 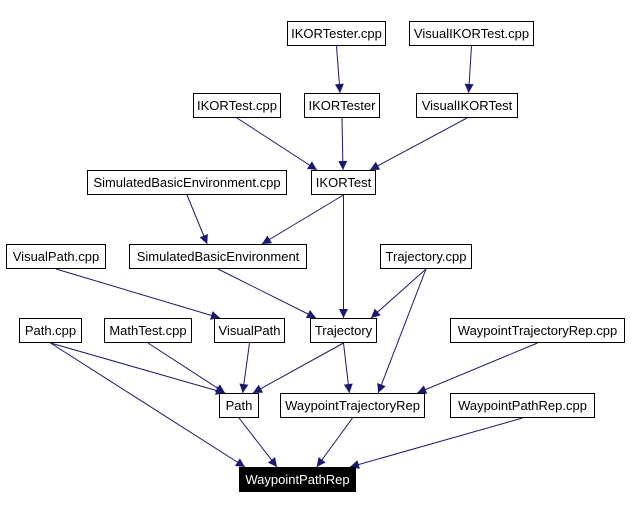 What do you see at coordinates (343, 182) in the screenshot?
I see `node-ikortest: IKORTest` at bounding box center [343, 182].